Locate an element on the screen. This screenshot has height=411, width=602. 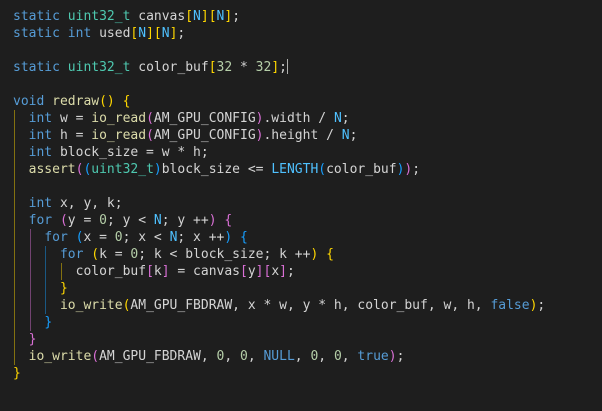
code-token: void is located at coordinates (33, 101).